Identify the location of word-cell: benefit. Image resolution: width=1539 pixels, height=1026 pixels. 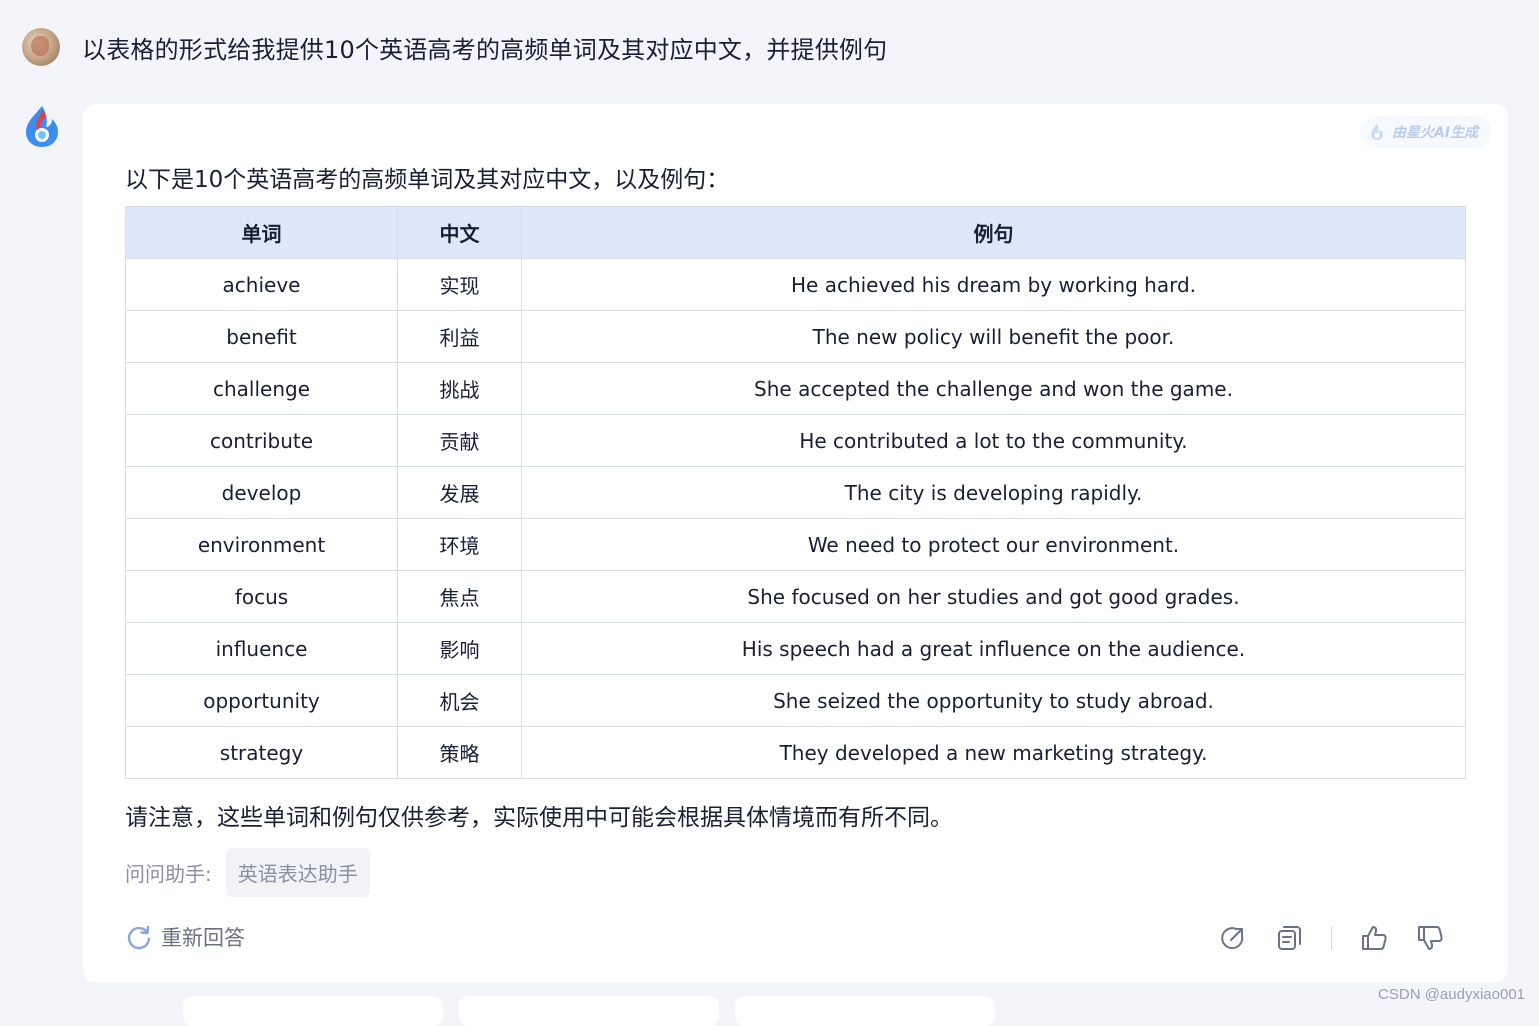
(261, 336).